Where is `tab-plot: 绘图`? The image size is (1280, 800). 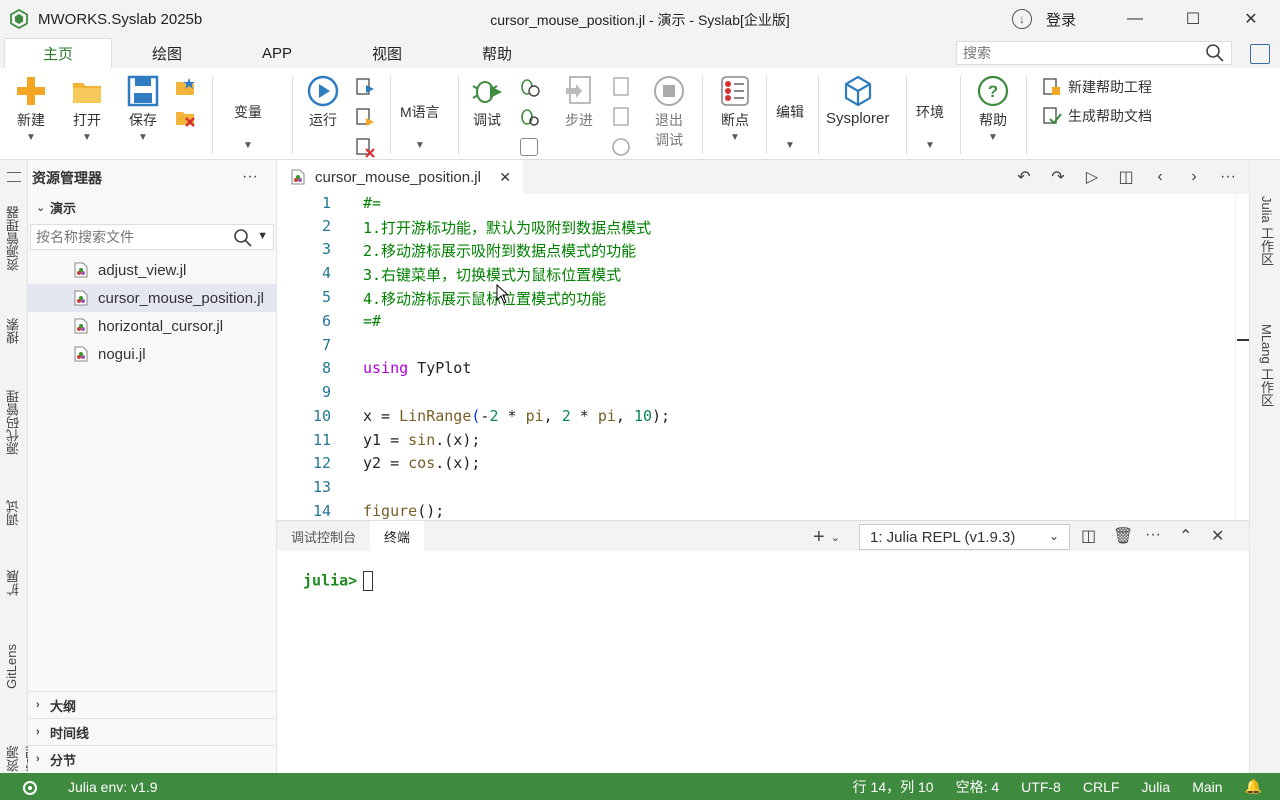
tab-plot: 绘图 is located at coordinates (167, 53).